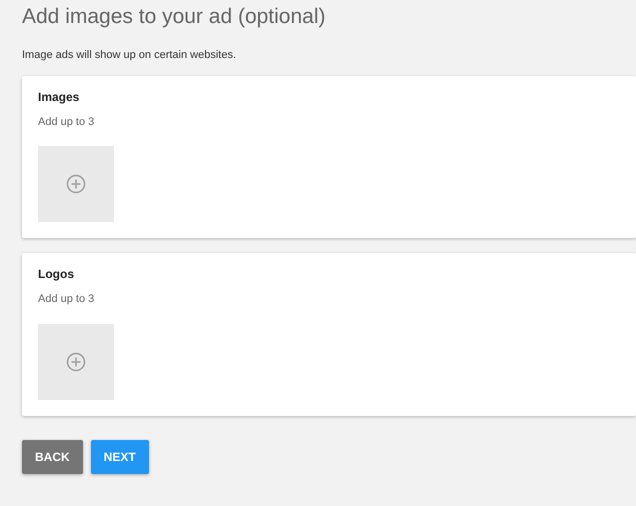 This screenshot has width=636, height=506. Describe the element at coordinates (174, 17) in the screenshot. I see `page-title: Add images to your ad (optional)` at that location.